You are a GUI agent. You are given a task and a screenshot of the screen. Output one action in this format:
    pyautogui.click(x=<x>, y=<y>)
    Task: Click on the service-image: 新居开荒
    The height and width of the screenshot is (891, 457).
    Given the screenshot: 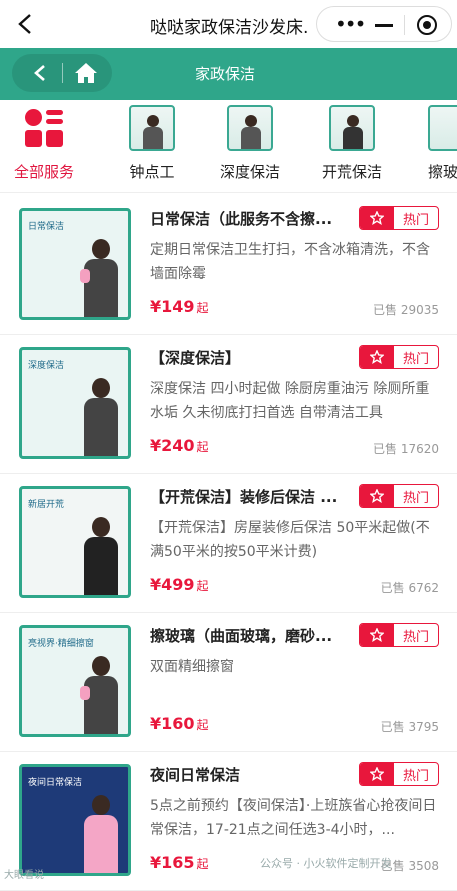 What is the action you would take?
    pyautogui.click(x=75, y=542)
    